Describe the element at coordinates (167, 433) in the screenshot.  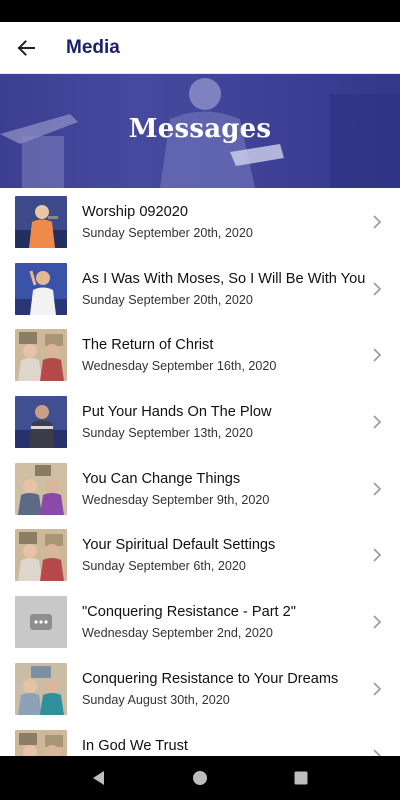
I see `message-date: Sunday September 13th, 2020` at that location.